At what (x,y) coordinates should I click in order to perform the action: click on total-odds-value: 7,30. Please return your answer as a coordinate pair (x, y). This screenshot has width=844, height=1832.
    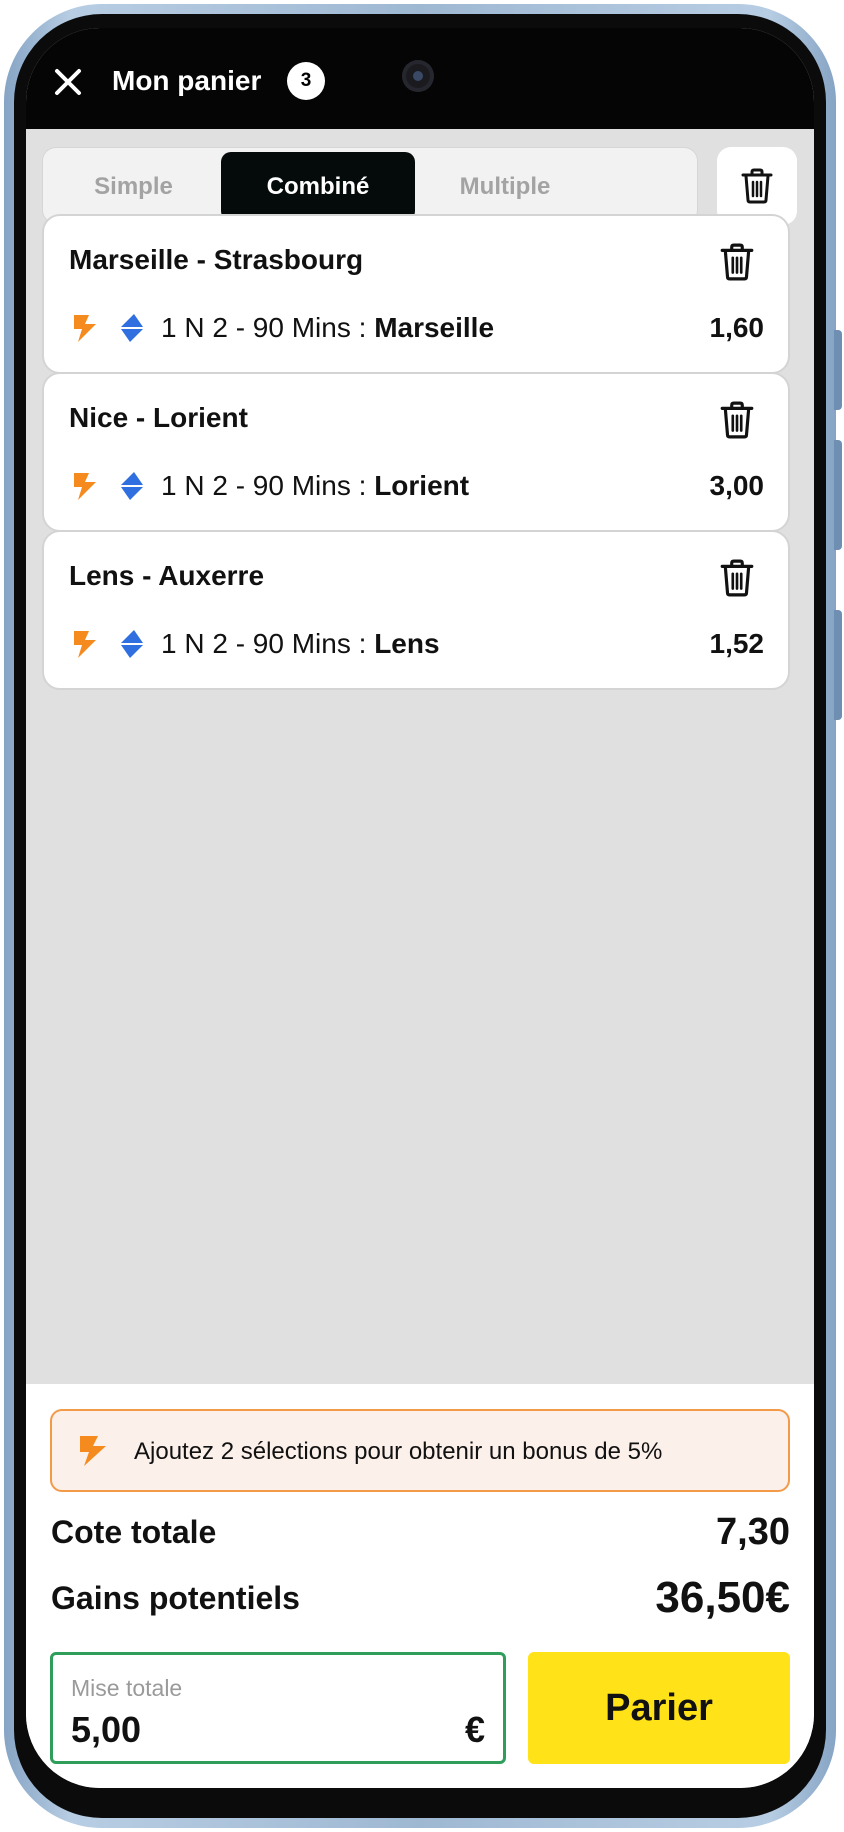
    Looking at the image, I should click on (753, 1532).